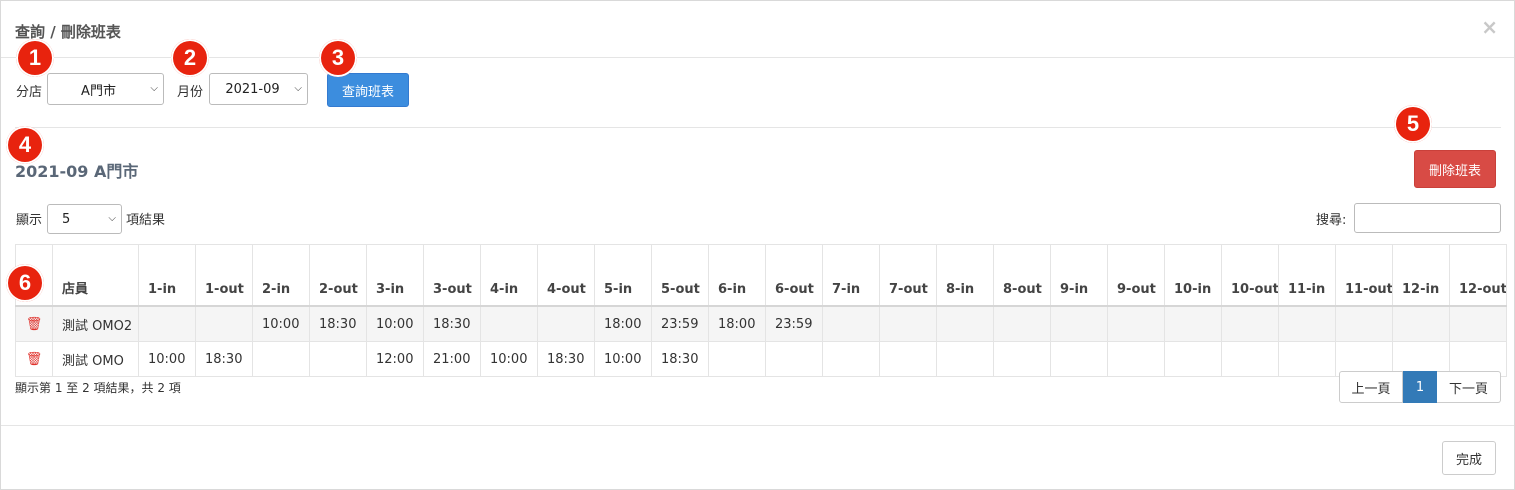 The height and width of the screenshot is (490, 1515). What do you see at coordinates (566, 275) in the screenshot?
I see `column-header: 4-out` at bounding box center [566, 275].